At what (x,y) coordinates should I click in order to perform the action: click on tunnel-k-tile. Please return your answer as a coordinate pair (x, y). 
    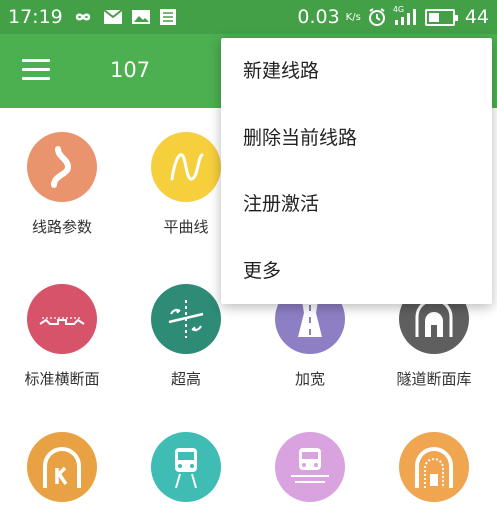
    Looking at the image, I should click on (62, 467).